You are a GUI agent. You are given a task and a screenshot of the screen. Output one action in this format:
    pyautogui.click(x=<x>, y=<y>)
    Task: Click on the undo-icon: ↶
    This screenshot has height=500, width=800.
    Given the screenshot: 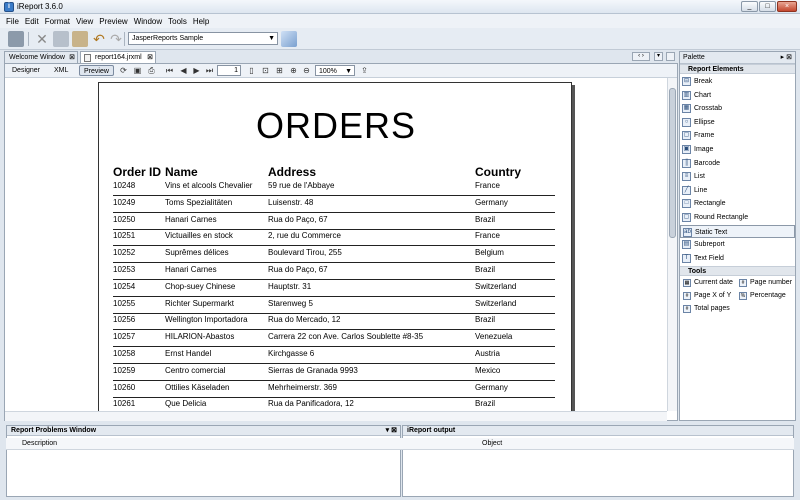 What is the action you would take?
    pyautogui.click(x=99, y=39)
    